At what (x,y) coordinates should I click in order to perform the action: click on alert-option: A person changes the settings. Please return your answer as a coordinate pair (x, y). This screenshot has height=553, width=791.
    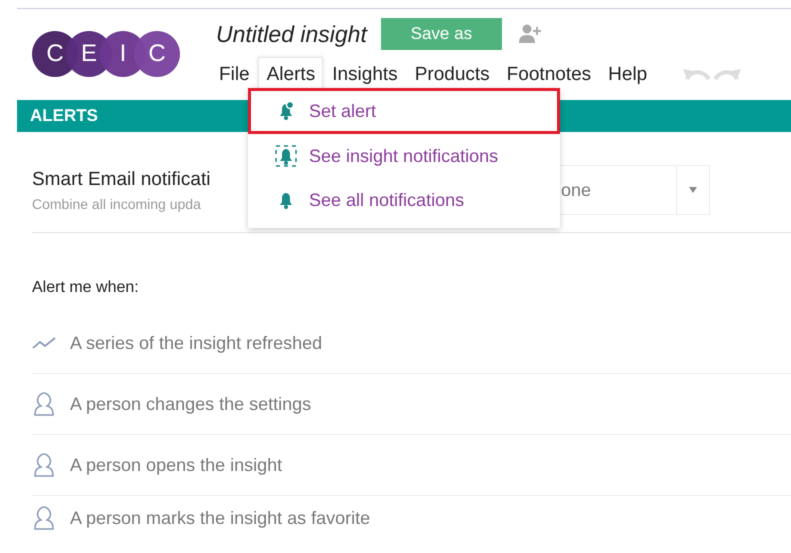
    Looking at the image, I should click on (191, 404).